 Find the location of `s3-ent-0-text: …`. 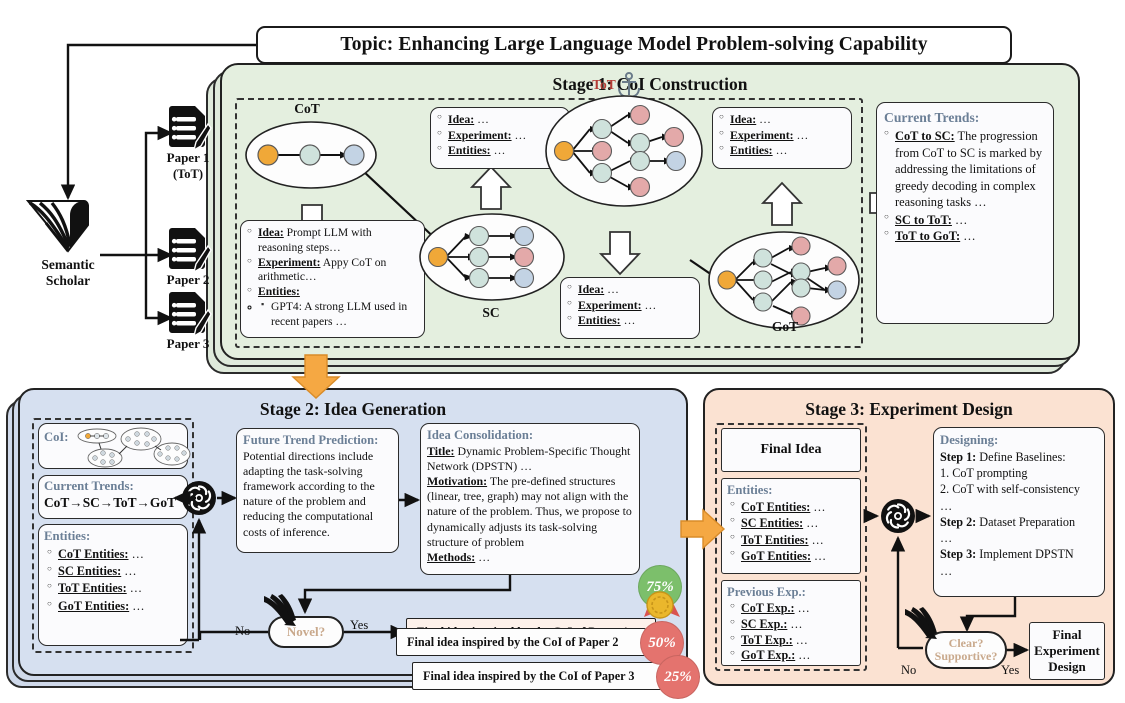

s3-ent-0-text: … is located at coordinates (819, 507).